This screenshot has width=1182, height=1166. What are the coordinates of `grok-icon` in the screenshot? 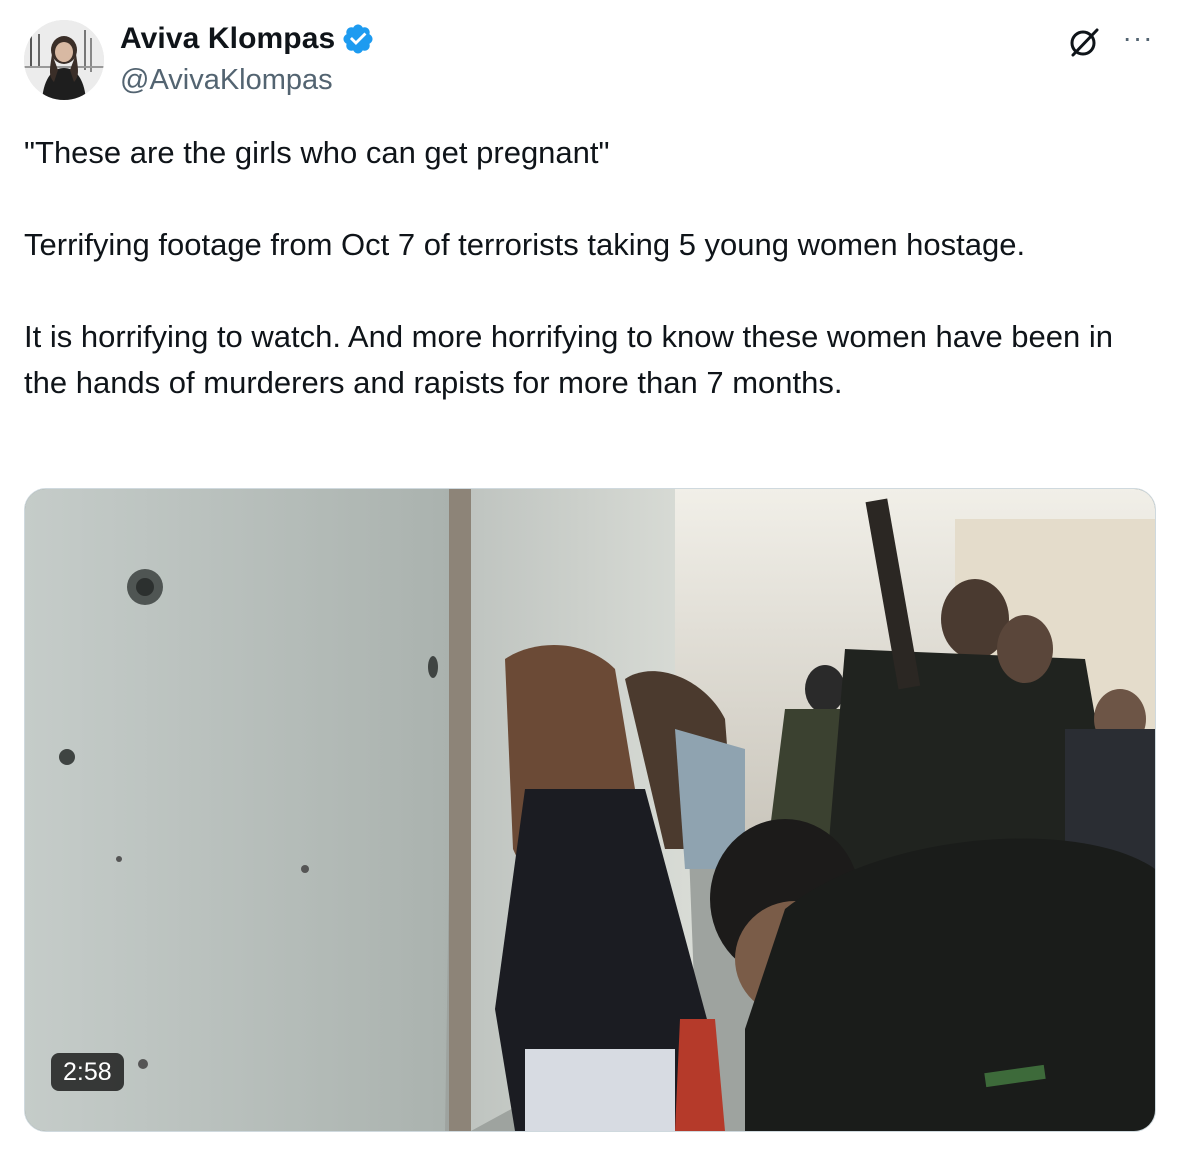 It's located at (1084, 42).